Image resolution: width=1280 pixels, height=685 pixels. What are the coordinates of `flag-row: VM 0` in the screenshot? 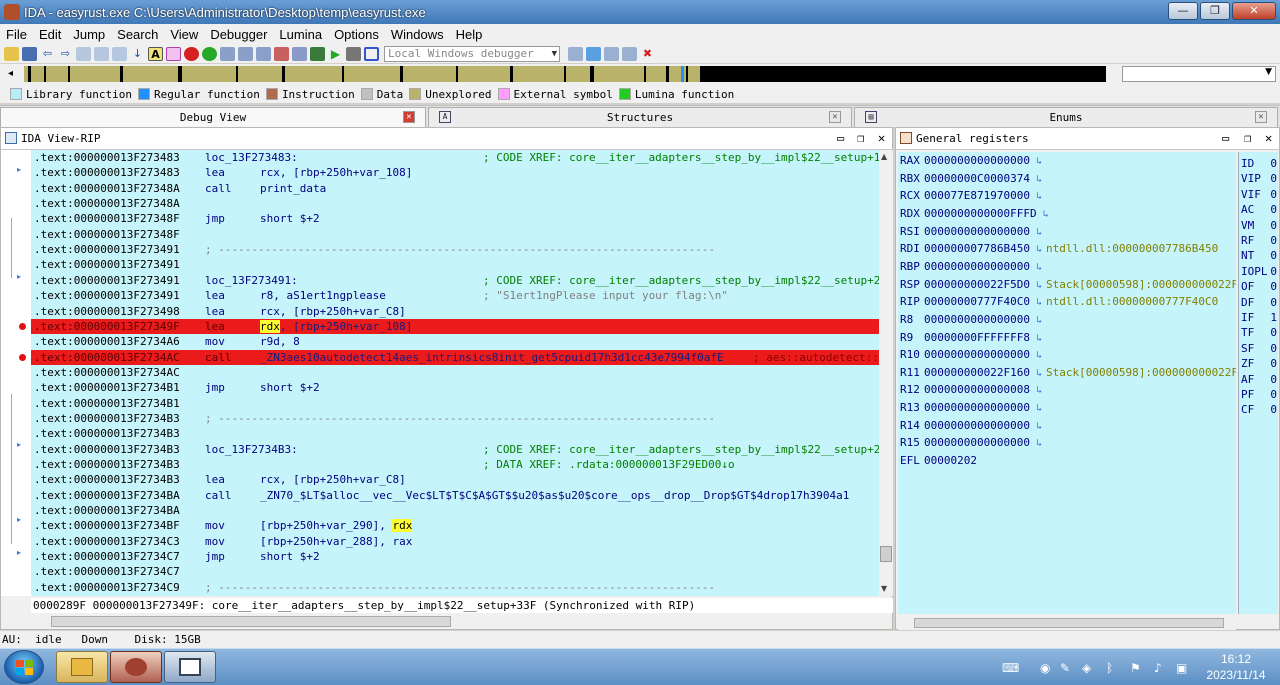 It's located at (1260, 225).